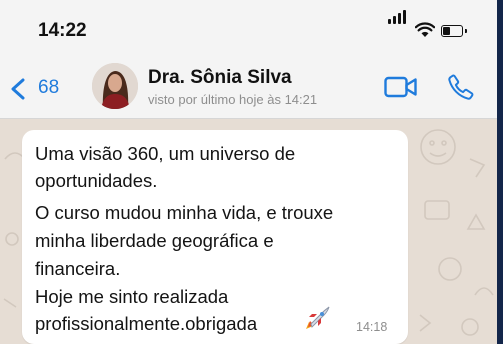 This screenshot has height=344, width=503. I want to click on unread-count: 68, so click(49, 87).